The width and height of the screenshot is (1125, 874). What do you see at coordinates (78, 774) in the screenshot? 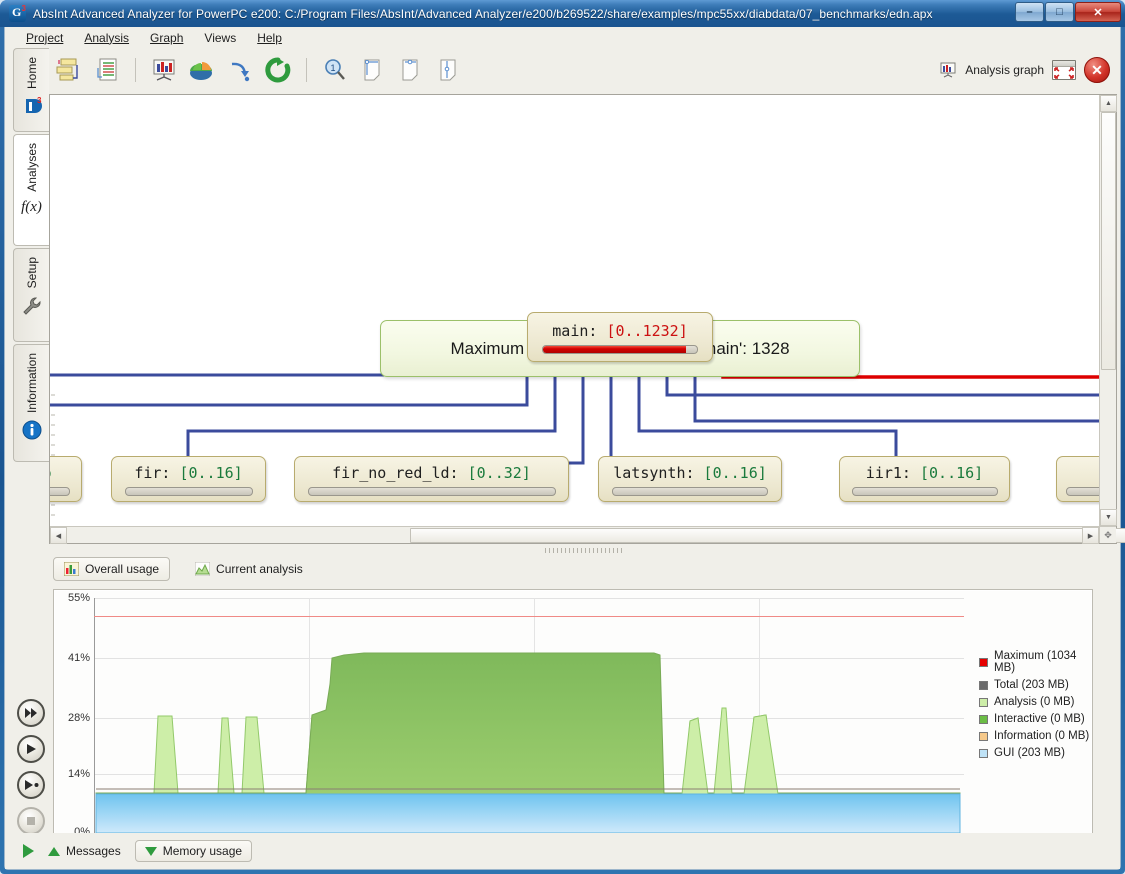
I see `y-tick-14: 14%` at bounding box center [78, 774].